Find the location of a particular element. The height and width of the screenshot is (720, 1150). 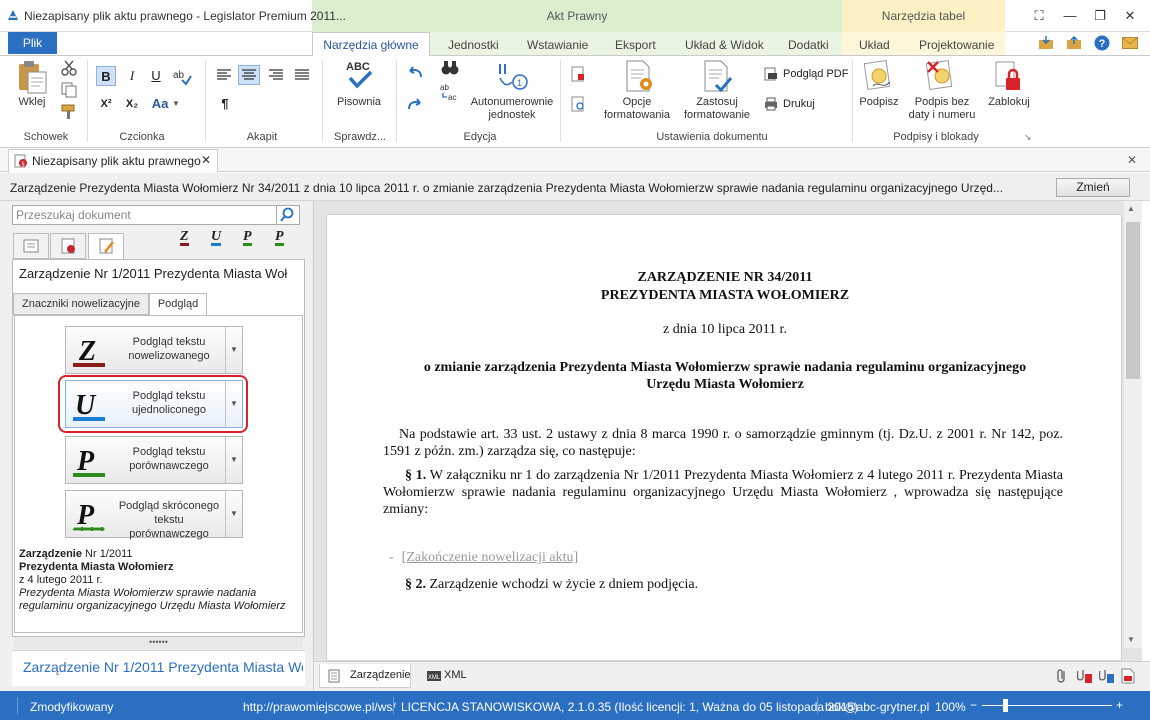

minimize-button: — is located at coordinates (1070, 16).